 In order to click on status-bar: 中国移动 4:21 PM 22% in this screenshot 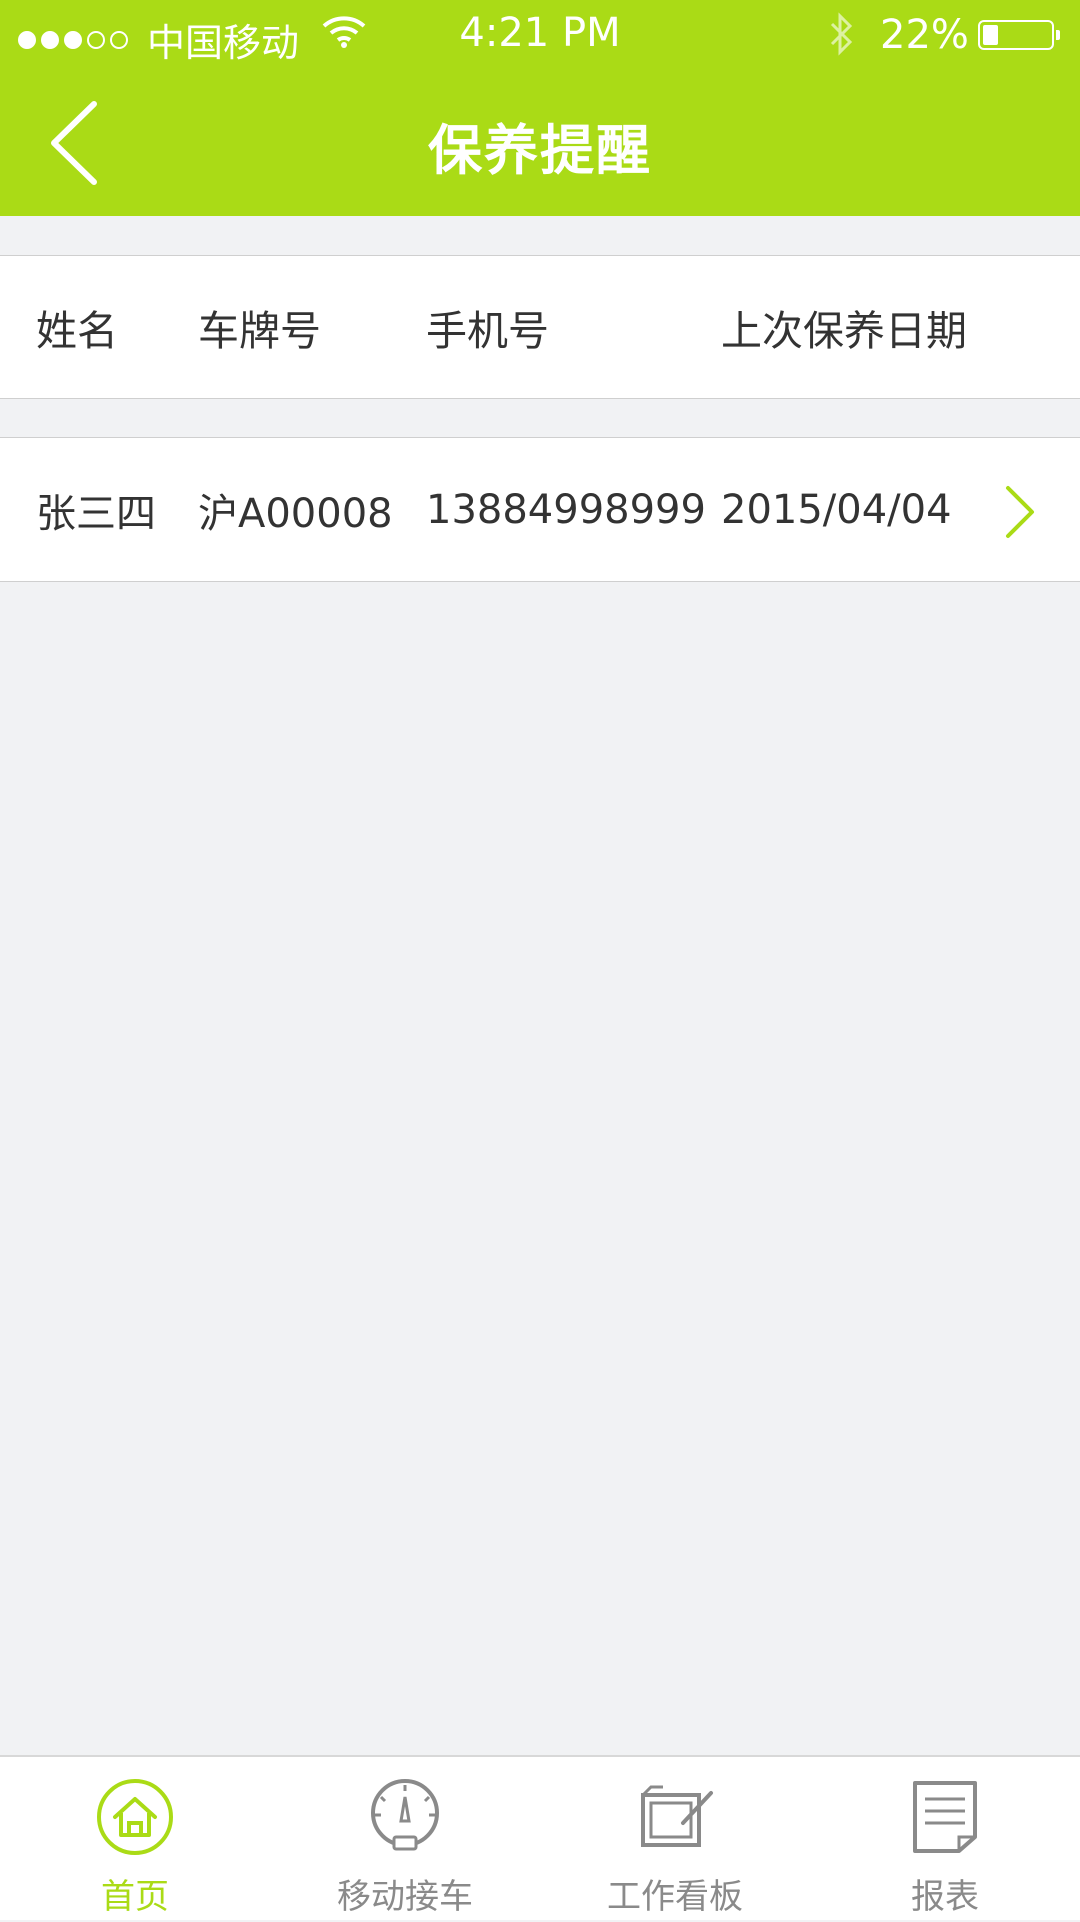, I will do `click(540, 34)`.